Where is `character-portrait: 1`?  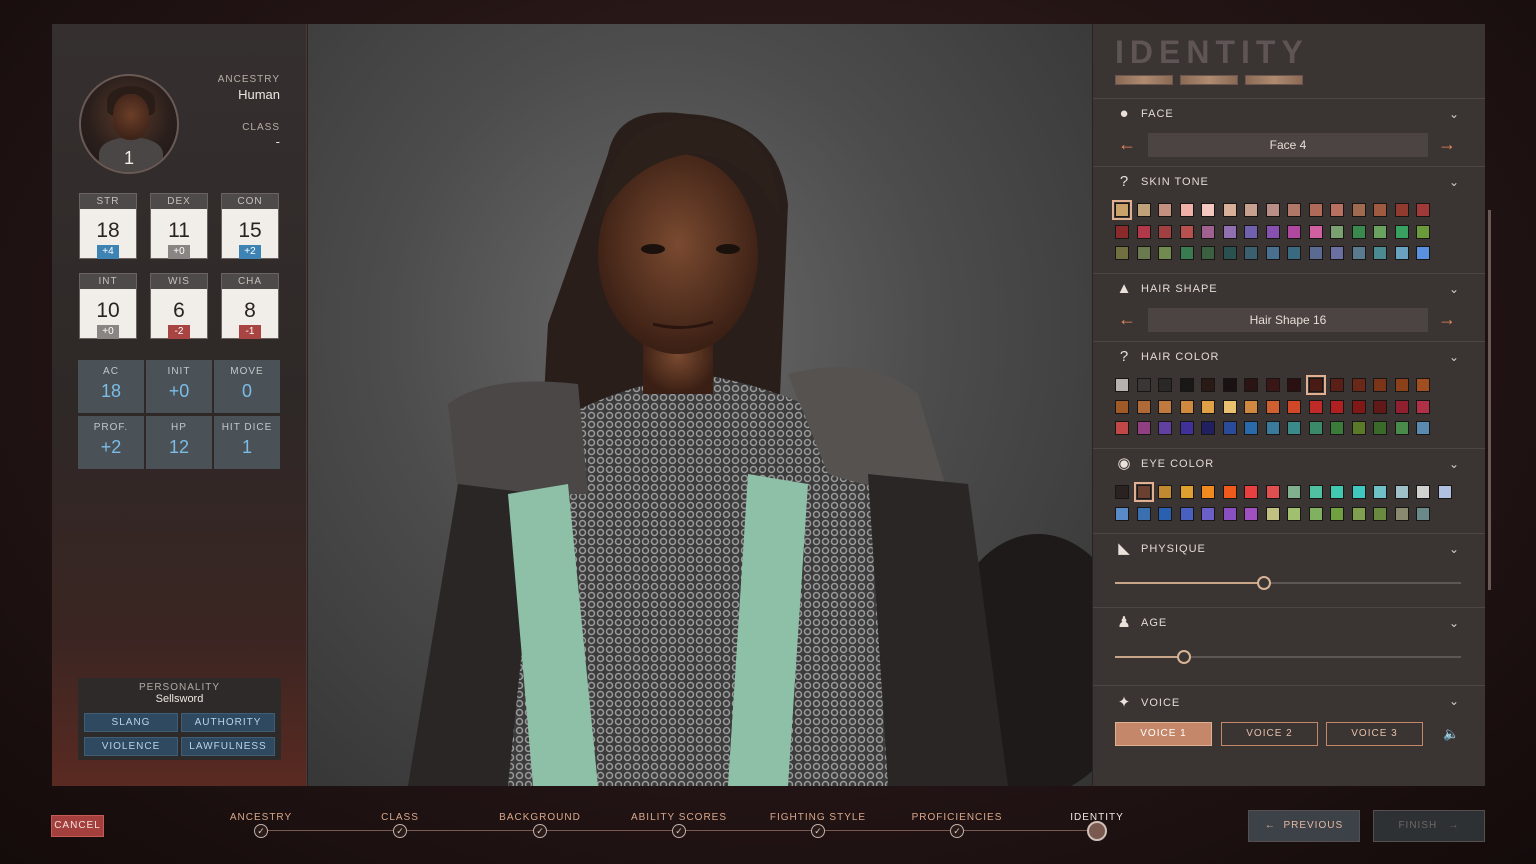 character-portrait: 1 is located at coordinates (129, 124).